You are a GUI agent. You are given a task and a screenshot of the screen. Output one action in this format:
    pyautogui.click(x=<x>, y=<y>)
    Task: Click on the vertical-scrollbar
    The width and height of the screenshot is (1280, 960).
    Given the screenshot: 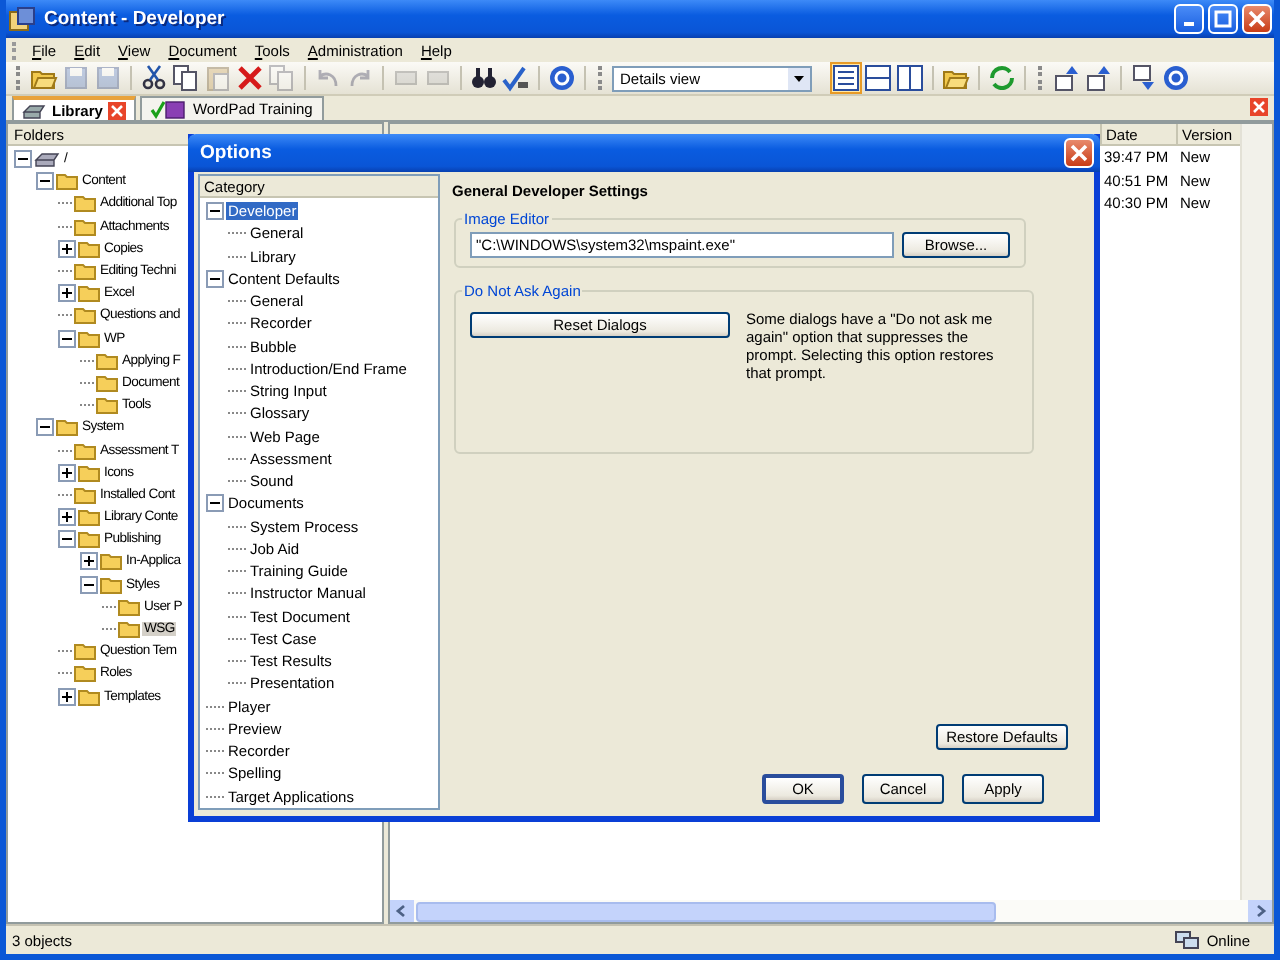 What is the action you would take?
    pyautogui.click(x=1256, y=512)
    